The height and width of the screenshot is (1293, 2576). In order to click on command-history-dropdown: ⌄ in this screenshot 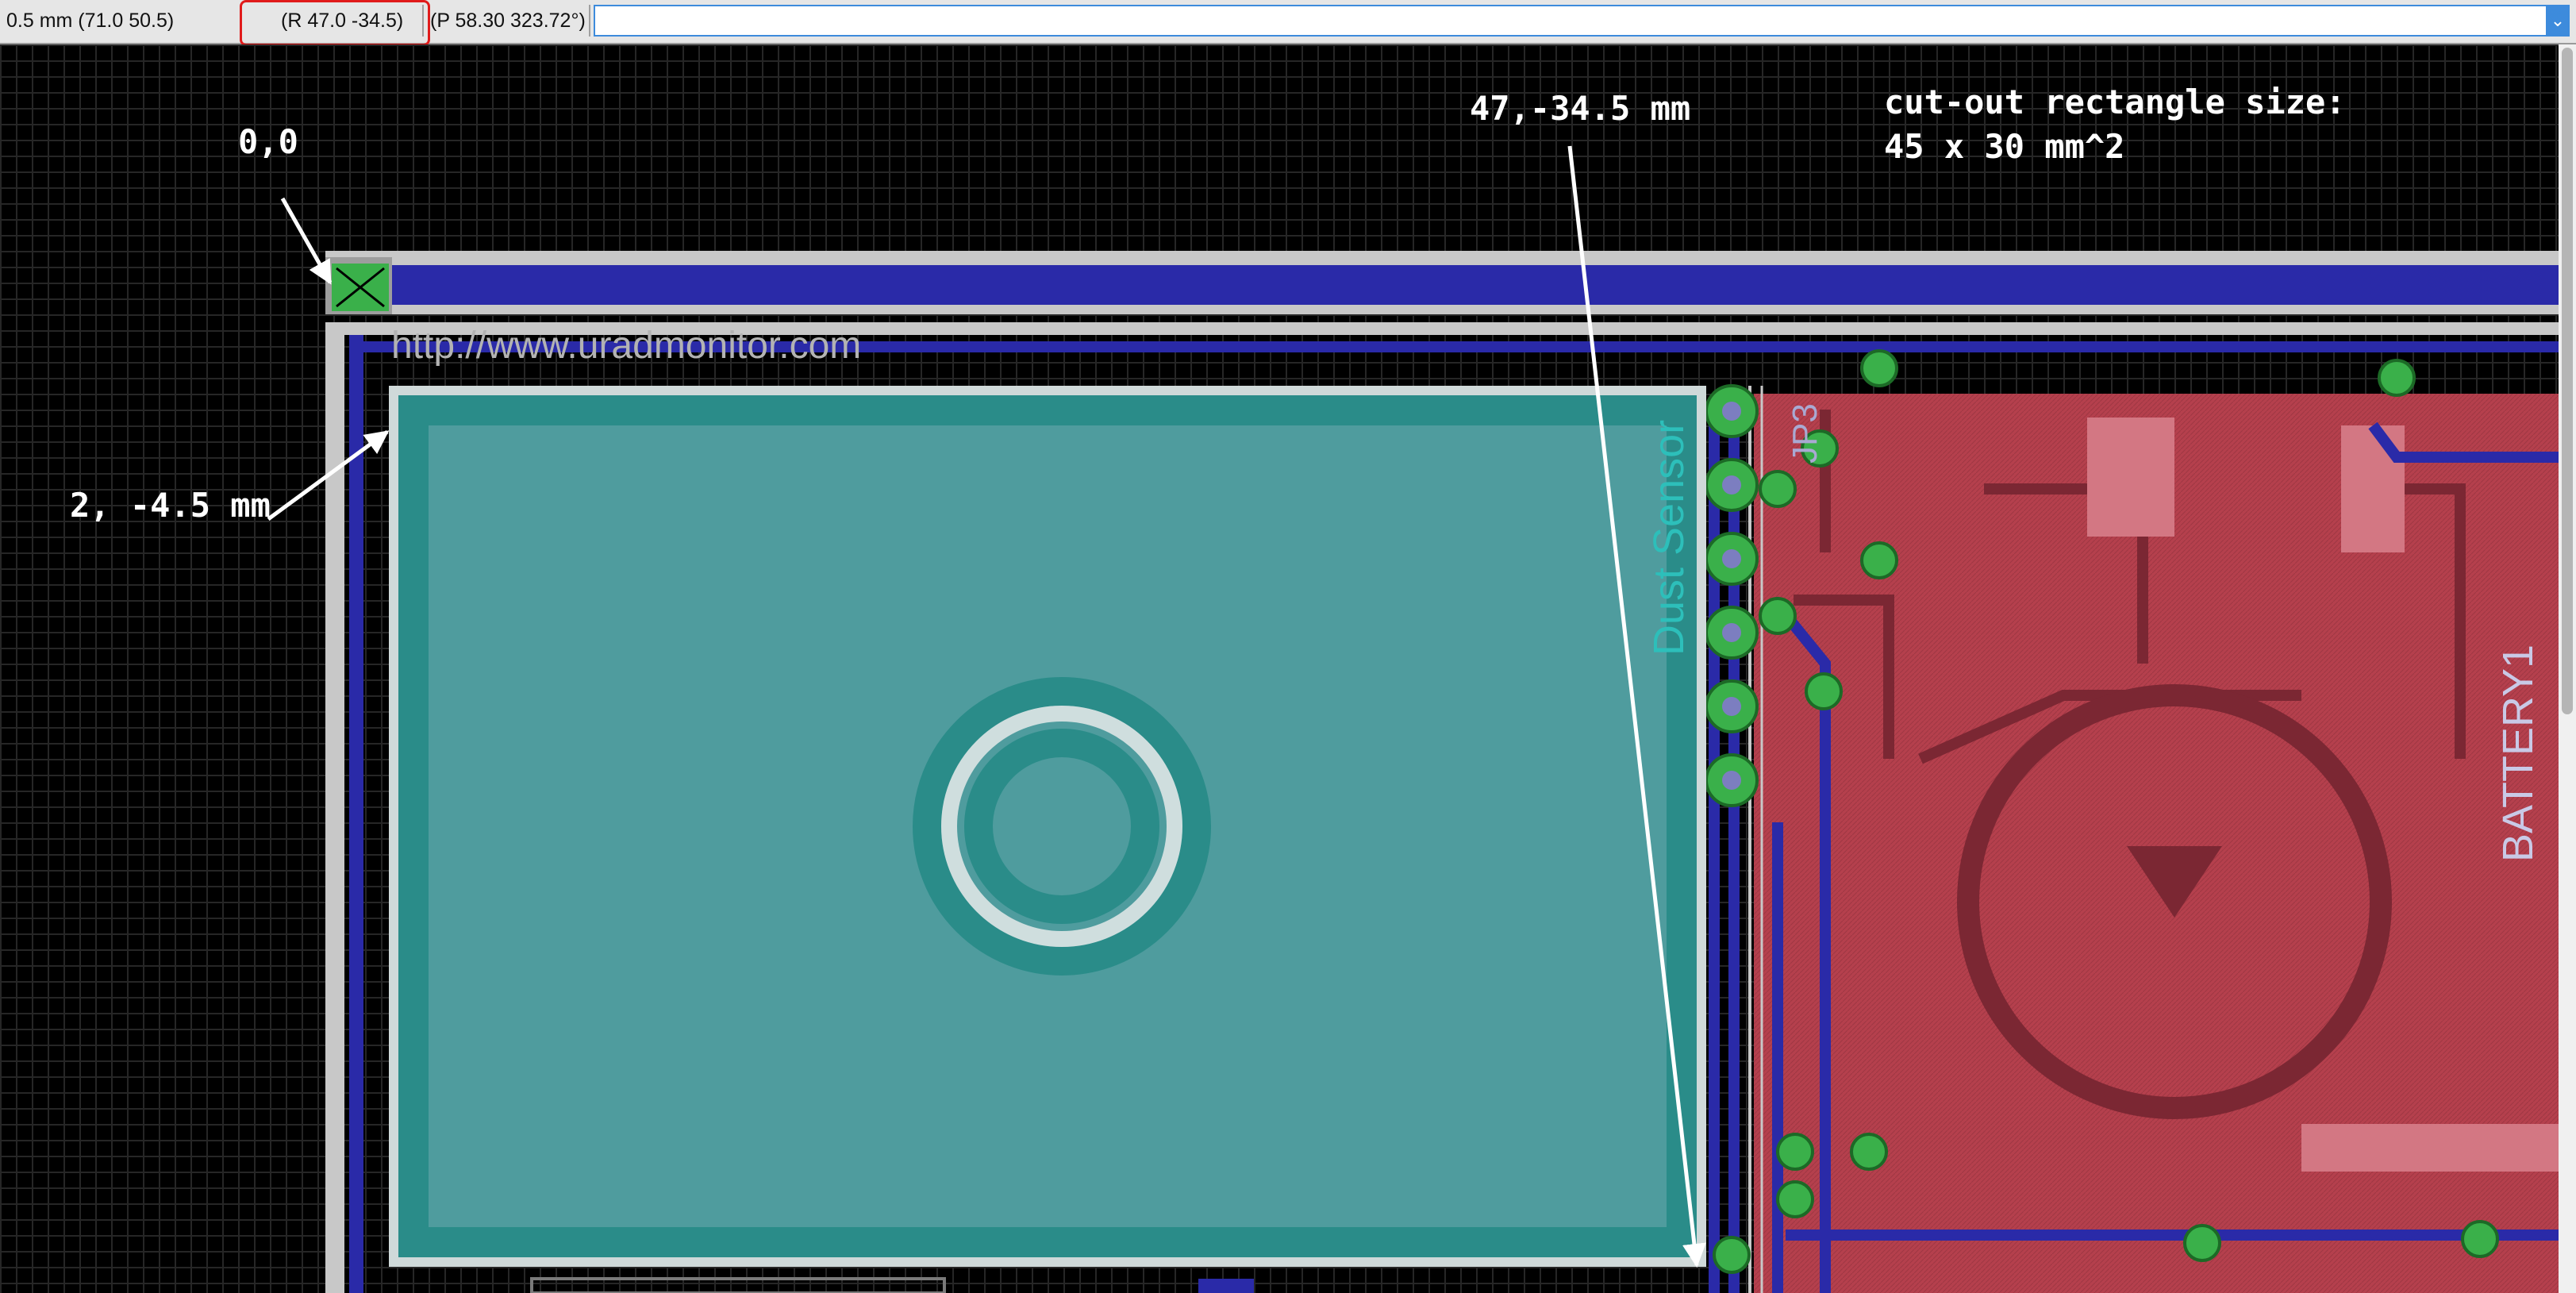, I will do `click(2558, 21)`.